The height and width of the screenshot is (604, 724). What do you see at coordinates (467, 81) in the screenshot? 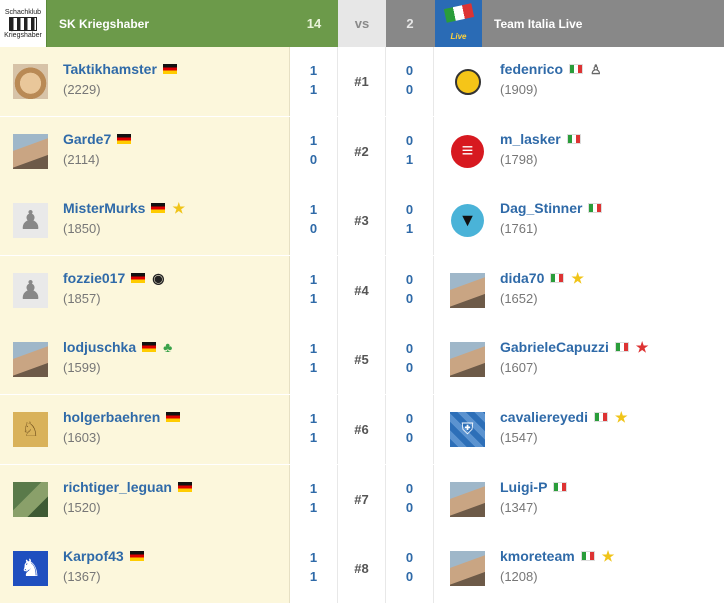
I see `smiley-avatar` at bounding box center [467, 81].